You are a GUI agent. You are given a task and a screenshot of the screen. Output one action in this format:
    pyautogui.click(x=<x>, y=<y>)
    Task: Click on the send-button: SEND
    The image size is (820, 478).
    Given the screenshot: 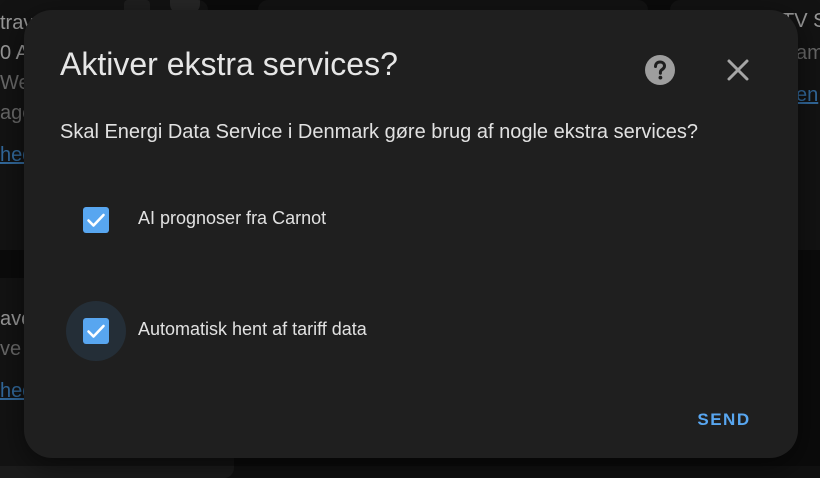 What is the action you would take?
    pyautogui.click(x=724, y=420)
    